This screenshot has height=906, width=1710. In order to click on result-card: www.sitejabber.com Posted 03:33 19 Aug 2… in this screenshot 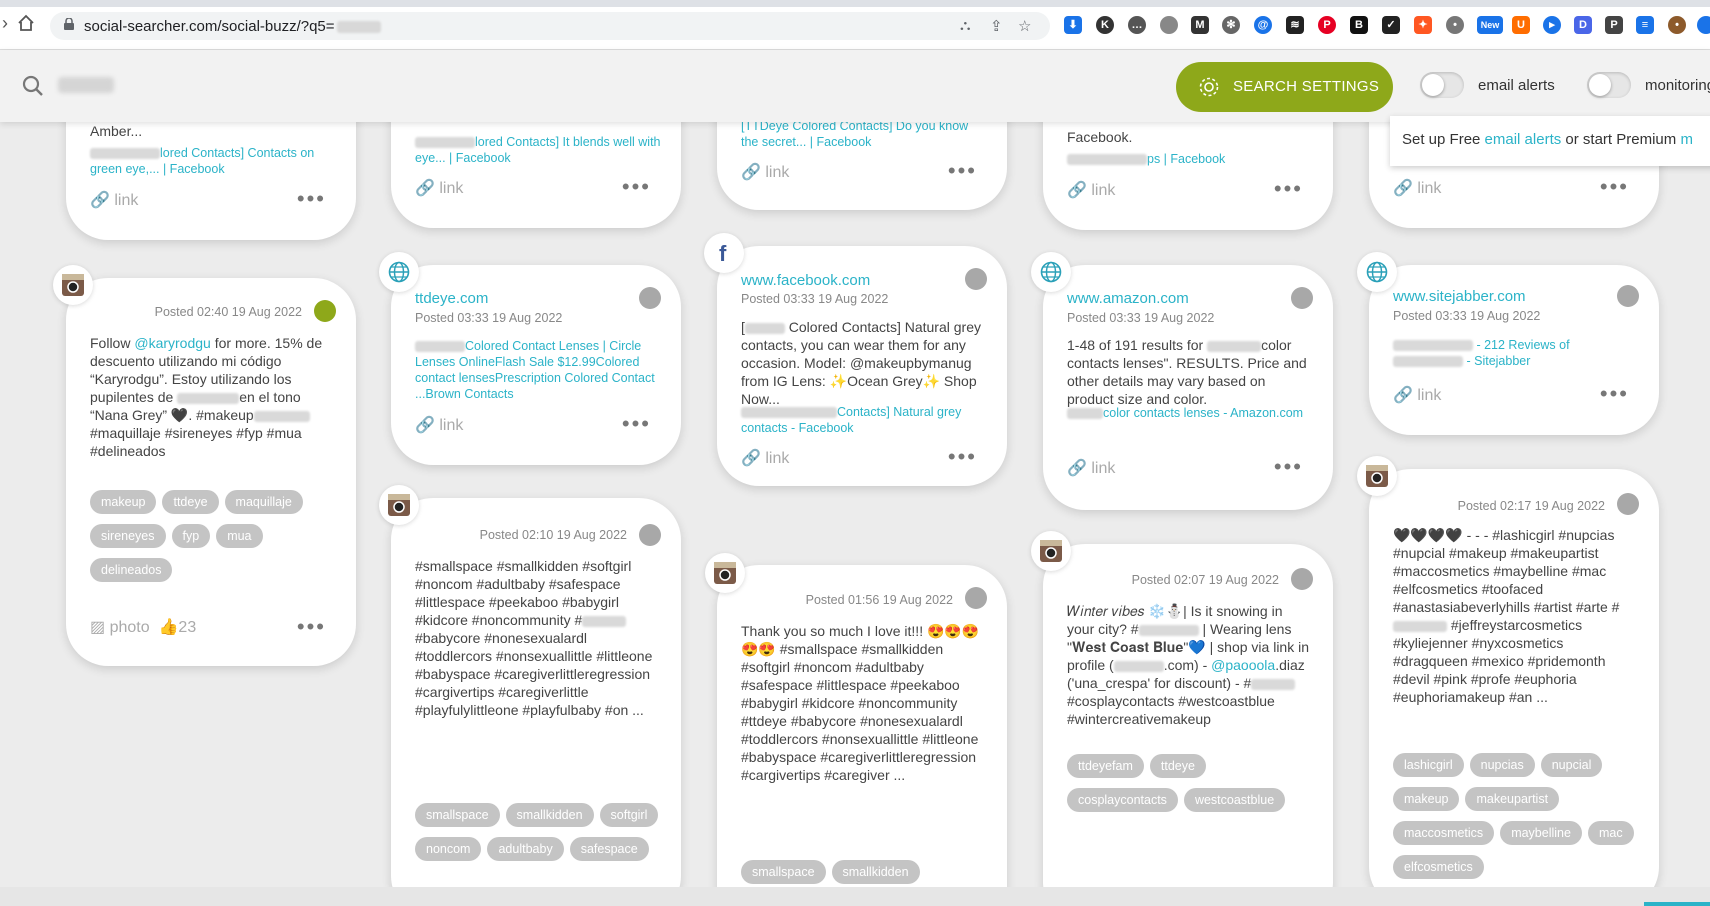, I will do `click(1514, 350)`.